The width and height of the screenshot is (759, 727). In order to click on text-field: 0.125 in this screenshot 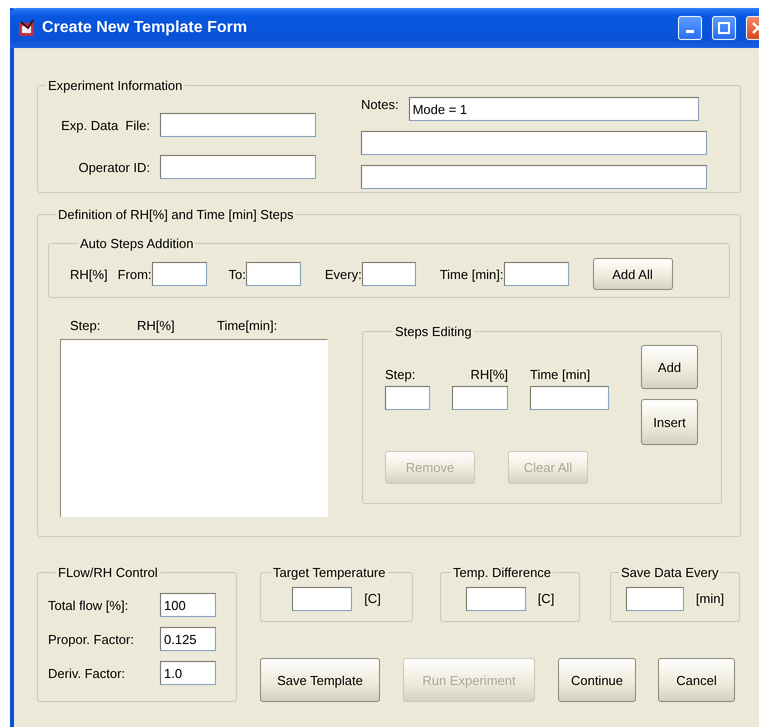, I will do `click(188, 639)`.